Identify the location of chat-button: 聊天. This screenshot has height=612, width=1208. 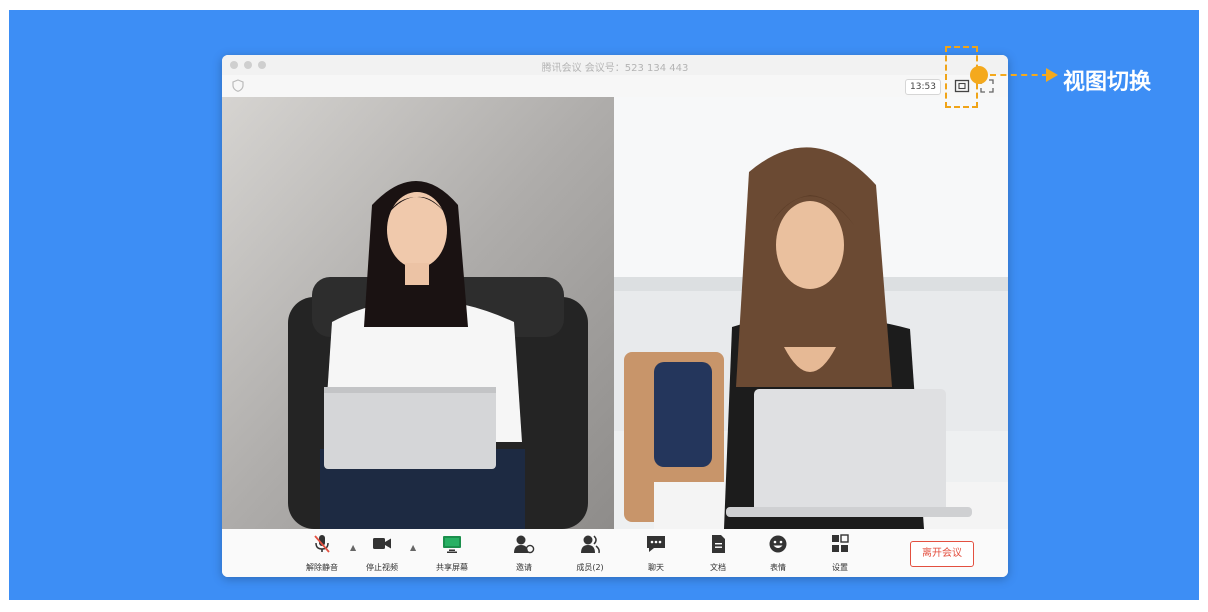
(656, 553).